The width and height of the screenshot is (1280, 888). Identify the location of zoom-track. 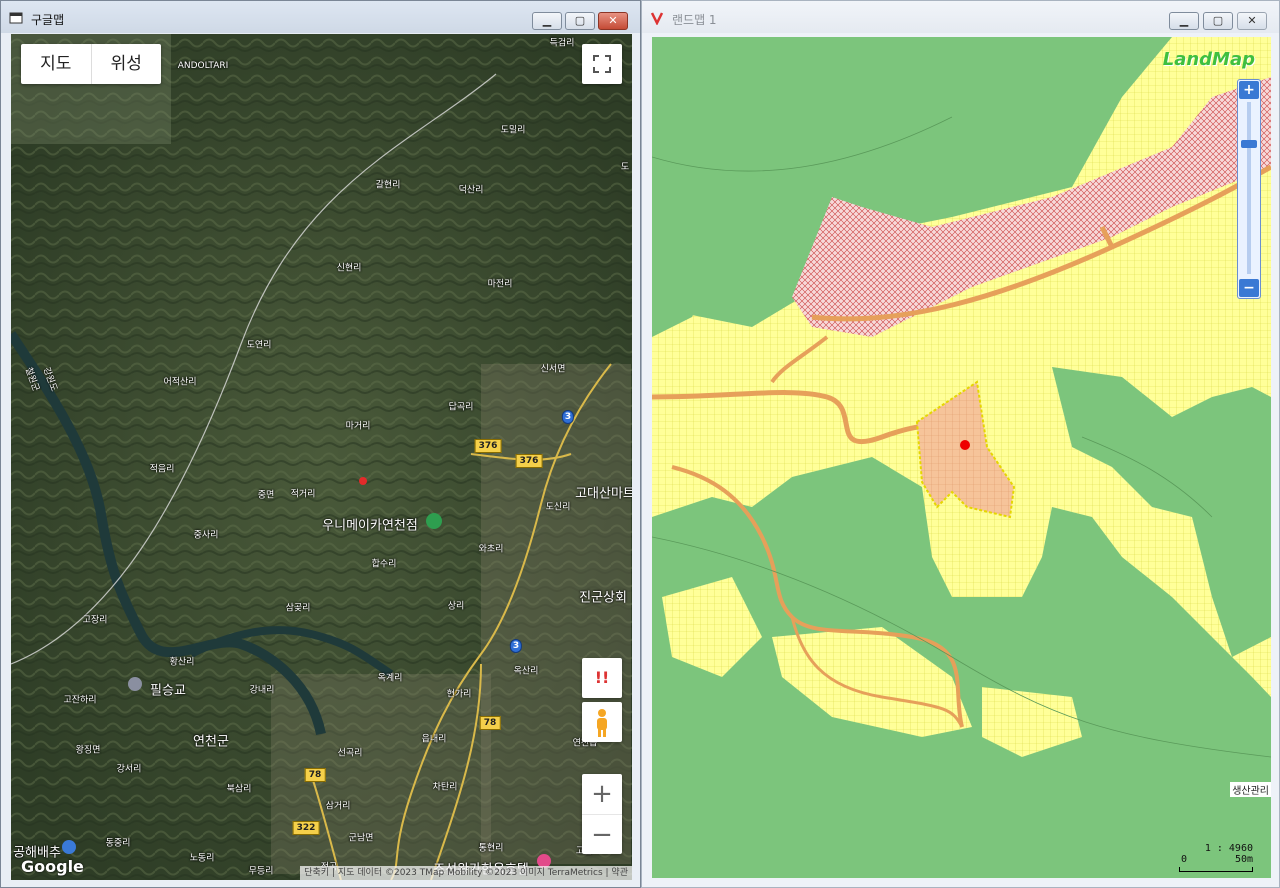
(1249, 188).